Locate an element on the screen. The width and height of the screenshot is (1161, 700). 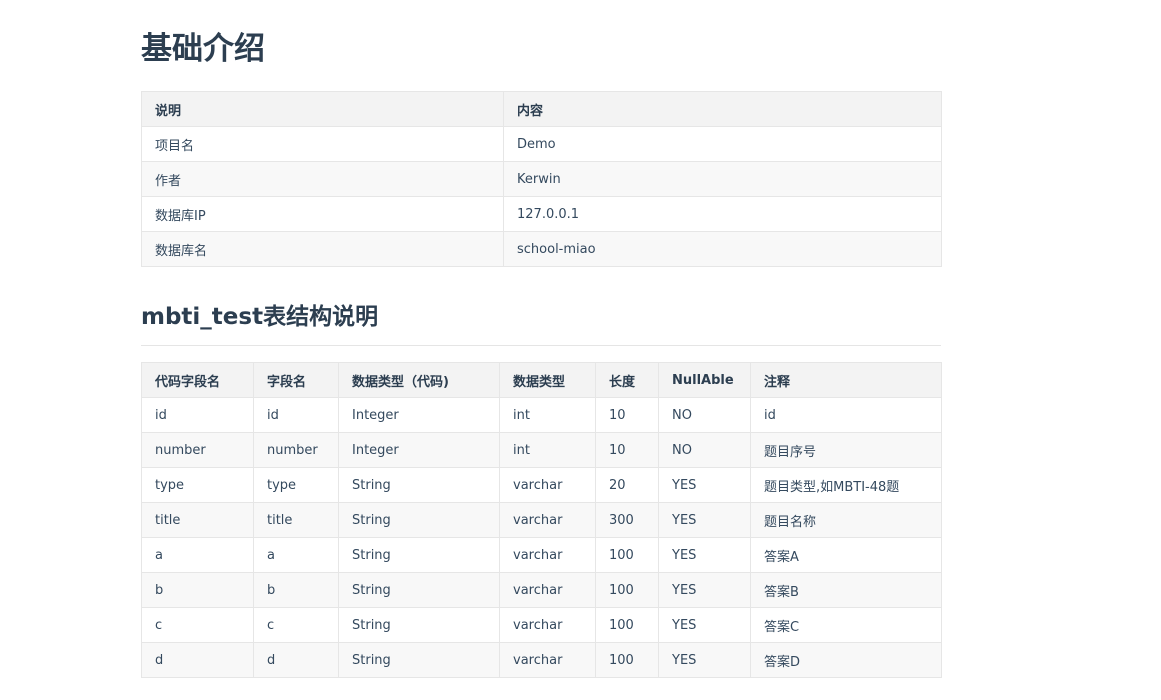
cell-comment: 答案D is located at coordinates (846, 660).